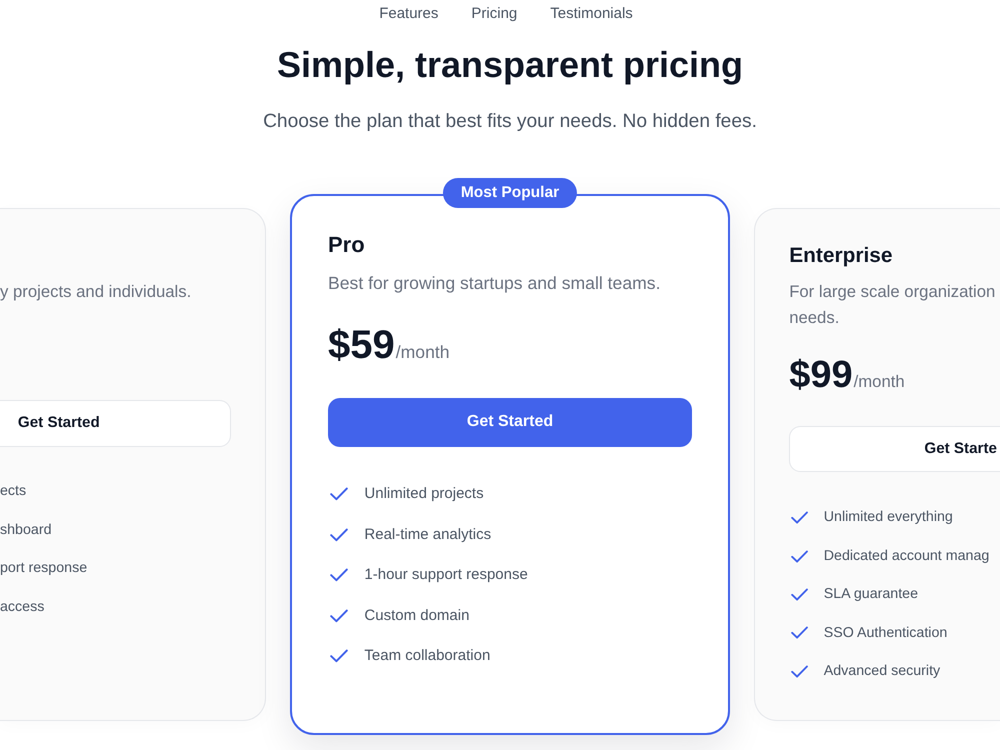  Describe the element at coordinates (13, 492) in the screenshot. I see `feature-text: ects` at that location.